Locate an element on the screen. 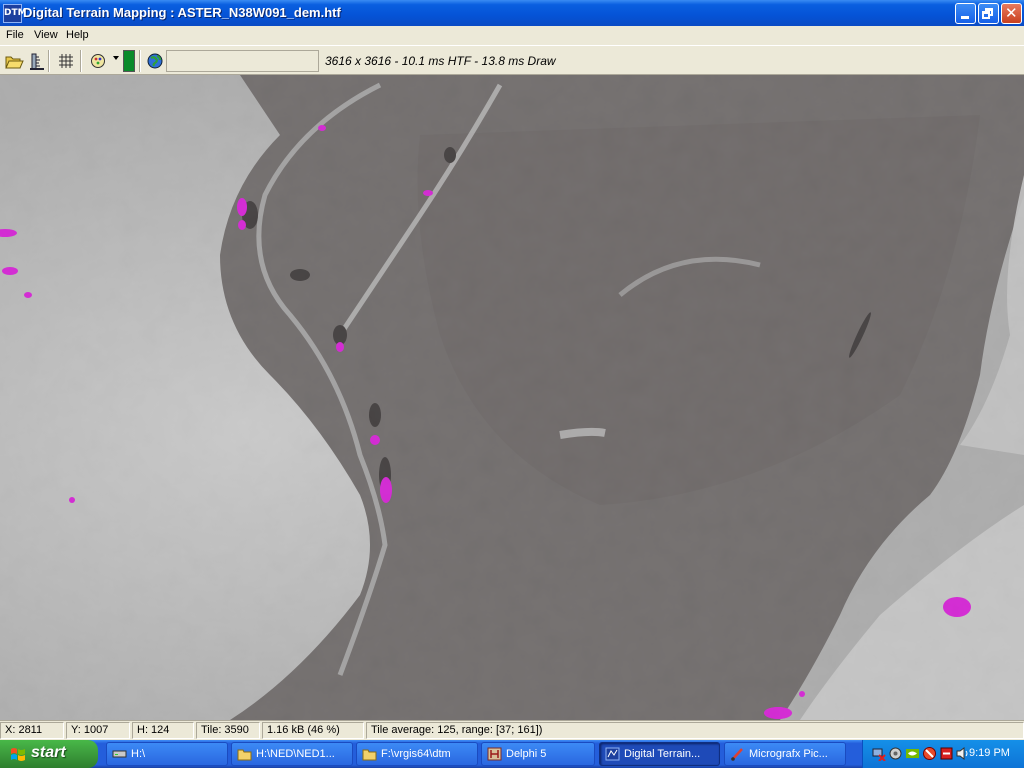 The height and width of the screenshot is (768, 1024). restore-icon-back is located at coordinates (986, 15).